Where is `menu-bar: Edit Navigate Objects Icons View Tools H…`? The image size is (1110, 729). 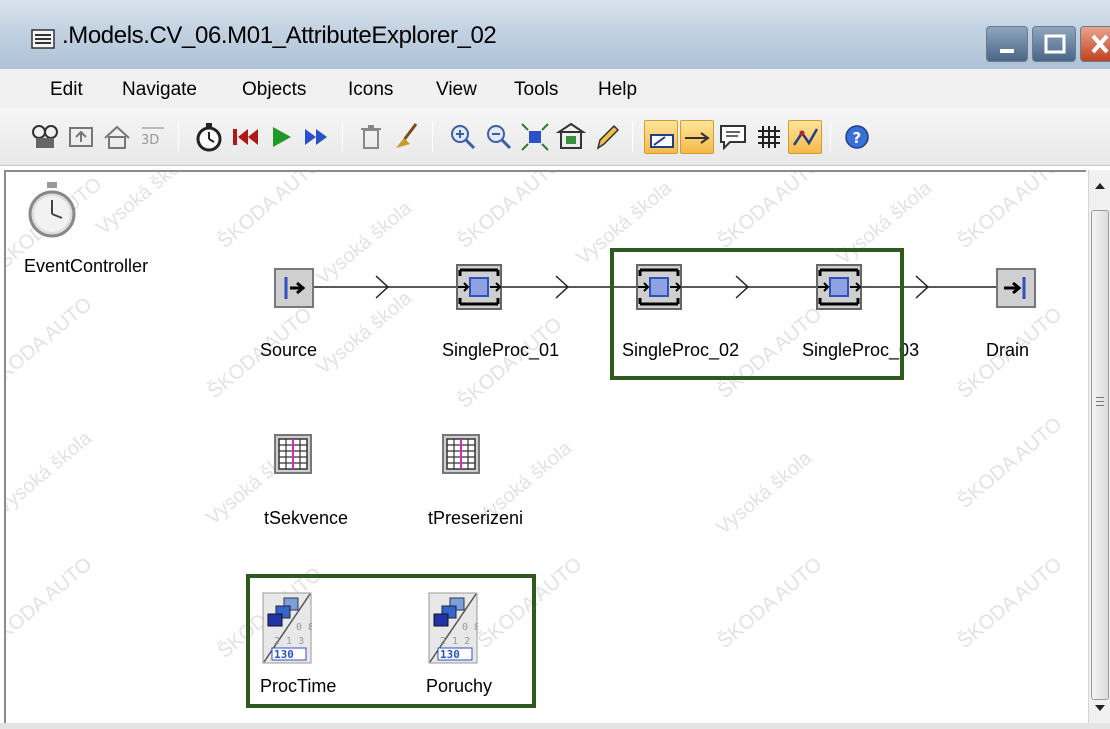
menu-bar: Edit Navigate Objects Icons View Tools H… is located at coordinates (555, 88).